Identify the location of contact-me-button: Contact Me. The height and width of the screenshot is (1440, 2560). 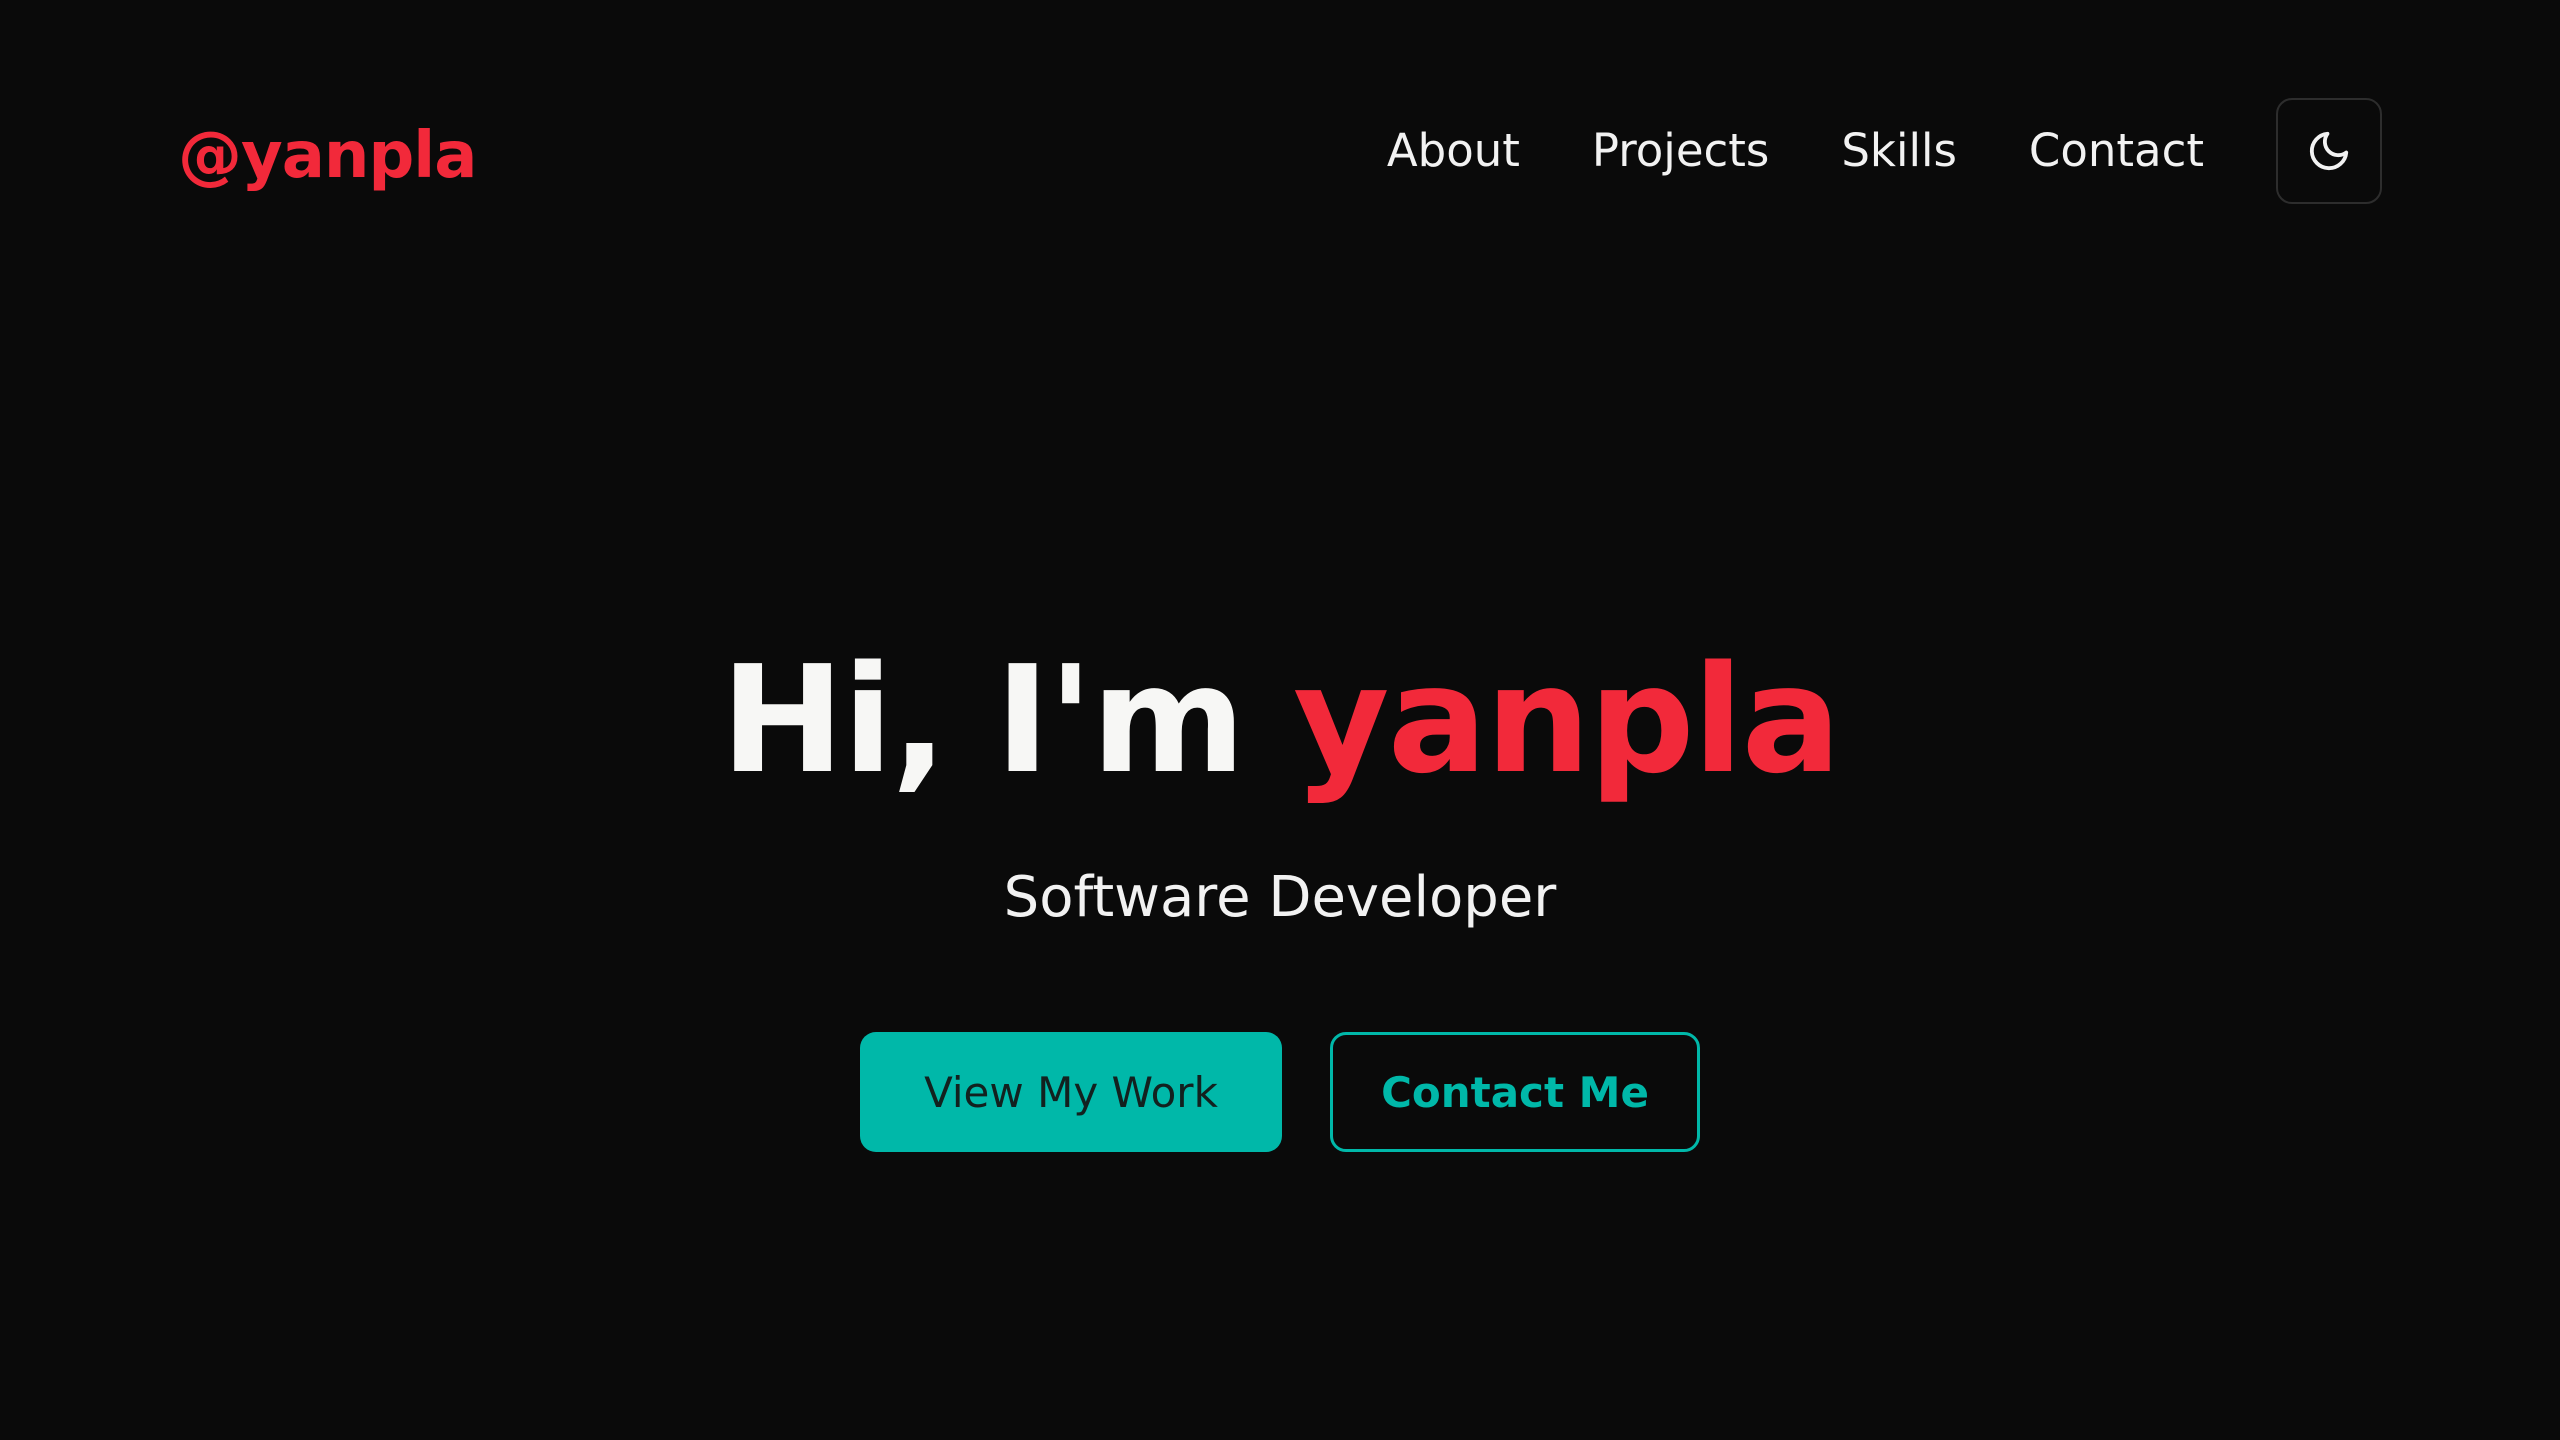
(1515, 1092).